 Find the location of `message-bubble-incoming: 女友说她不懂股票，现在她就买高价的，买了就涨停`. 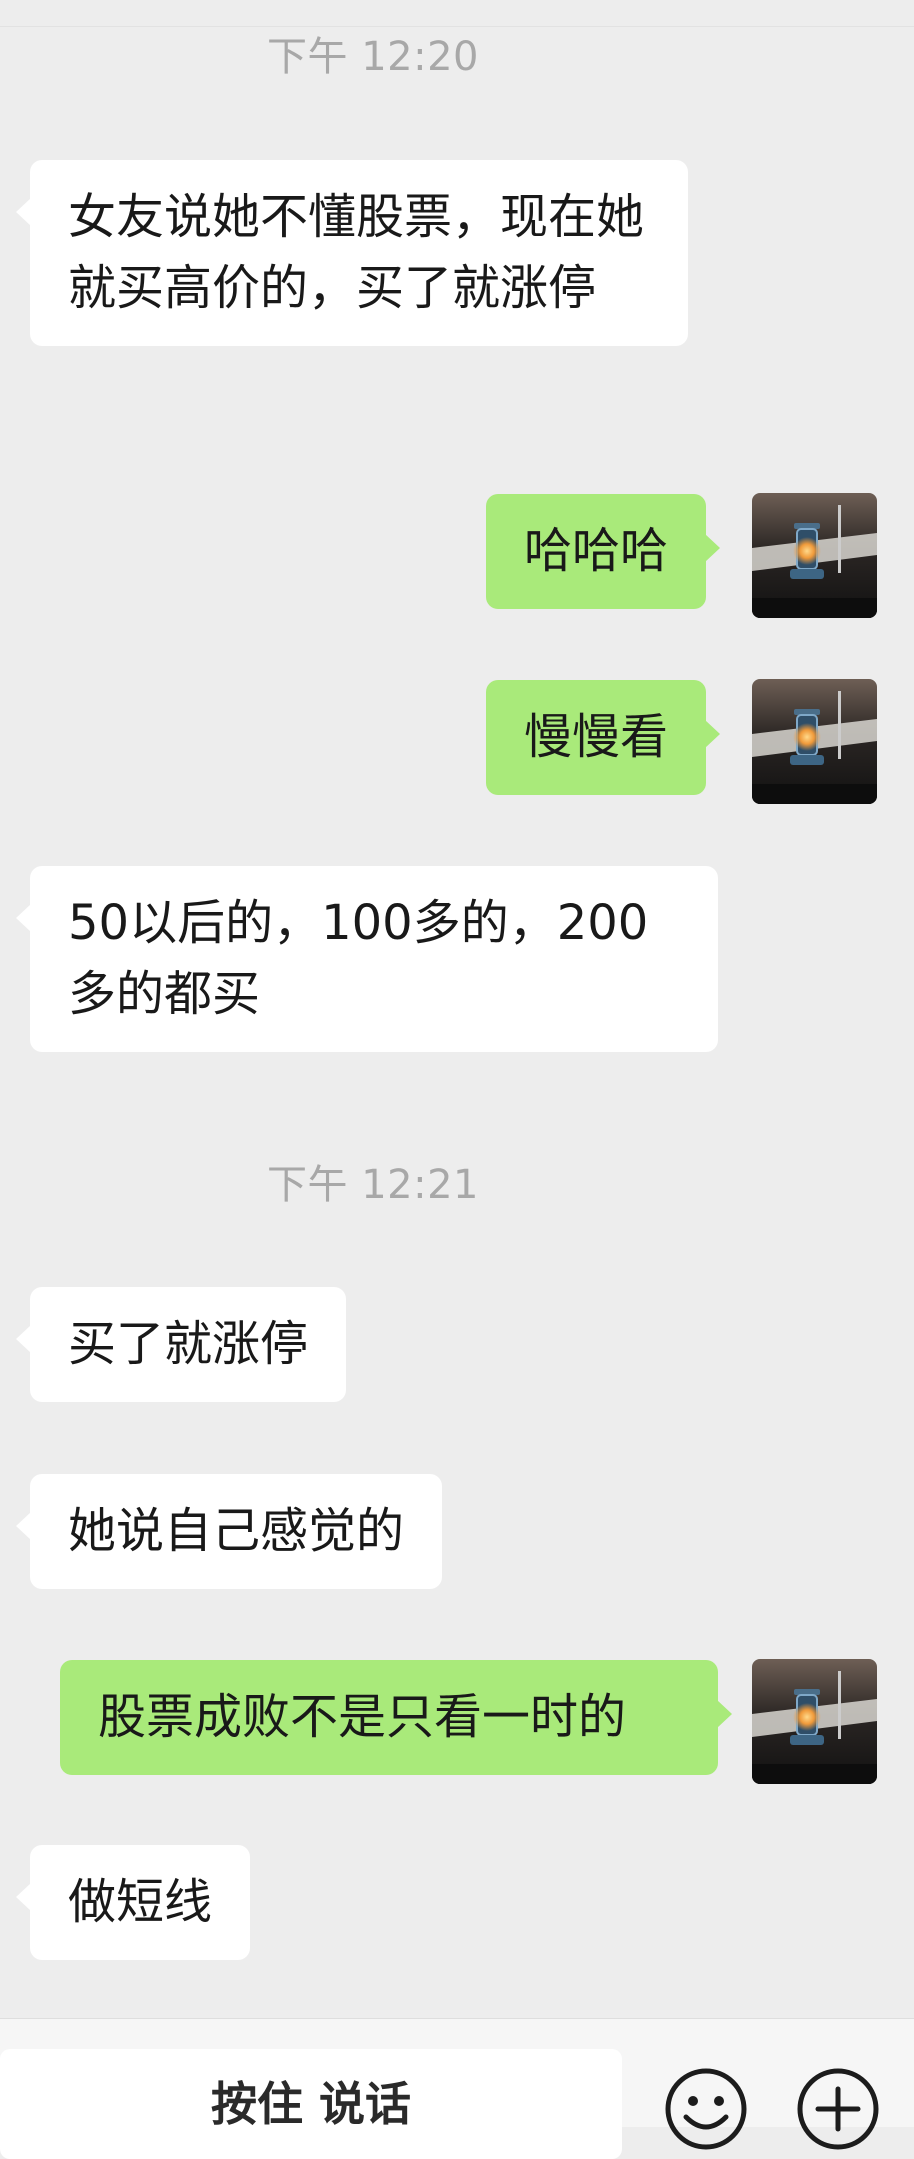

message-bubble-incoming: 女友说她不懂股票，现在她就买高价的，买了就涨停 is located at coordinates (352, 253).